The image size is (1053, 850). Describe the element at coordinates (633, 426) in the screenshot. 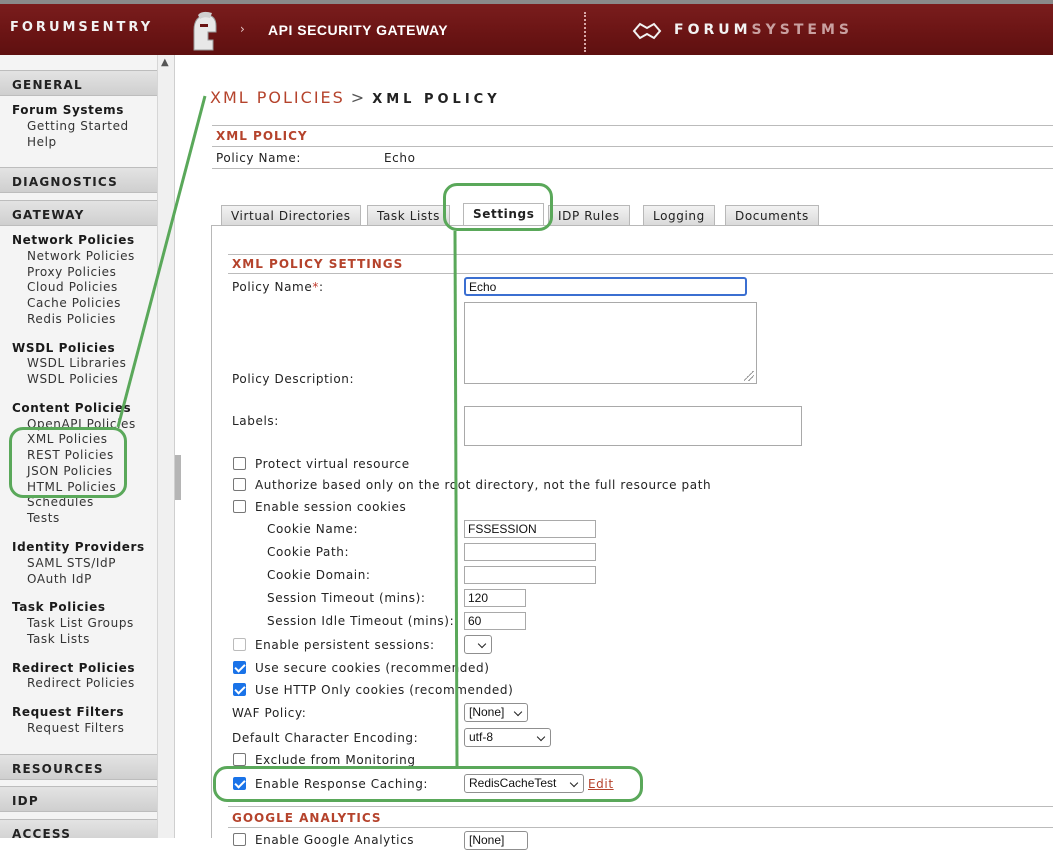

I see `labels-input` at that location.